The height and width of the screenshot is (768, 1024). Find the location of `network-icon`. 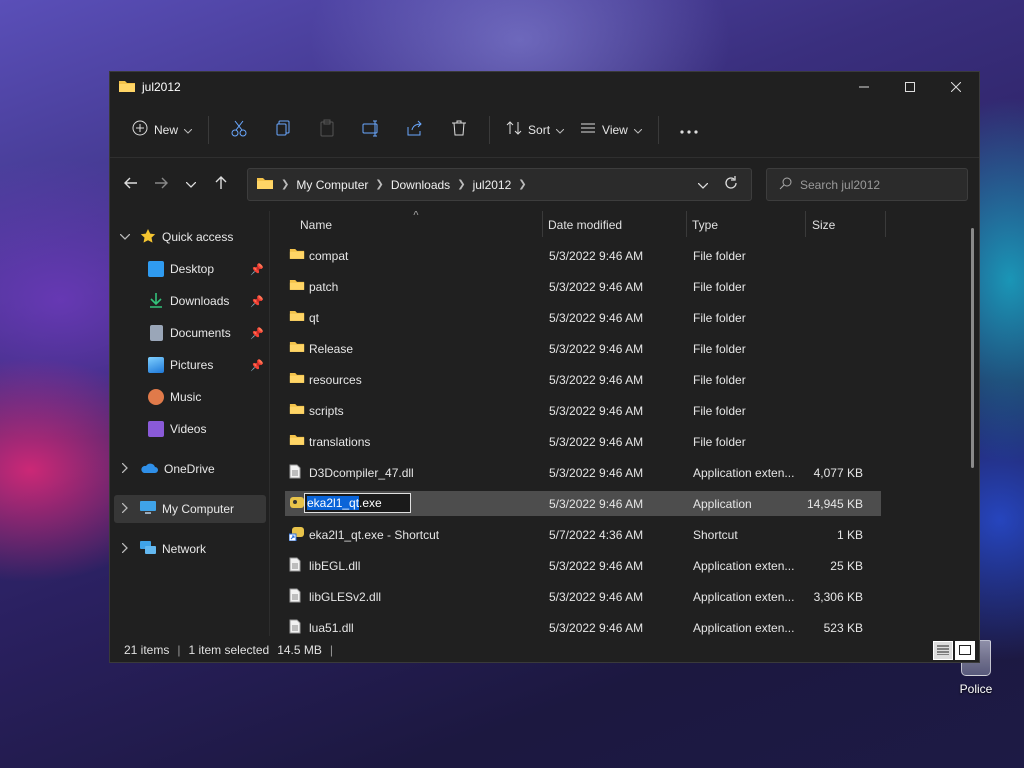

network-icon is located at coordinates (148, 549).